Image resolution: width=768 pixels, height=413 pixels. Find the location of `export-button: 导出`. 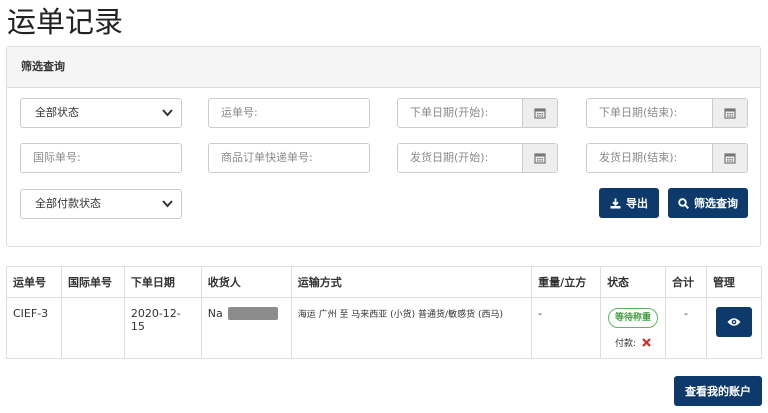

export-button: 导出 is located at coordinates (629, 203).